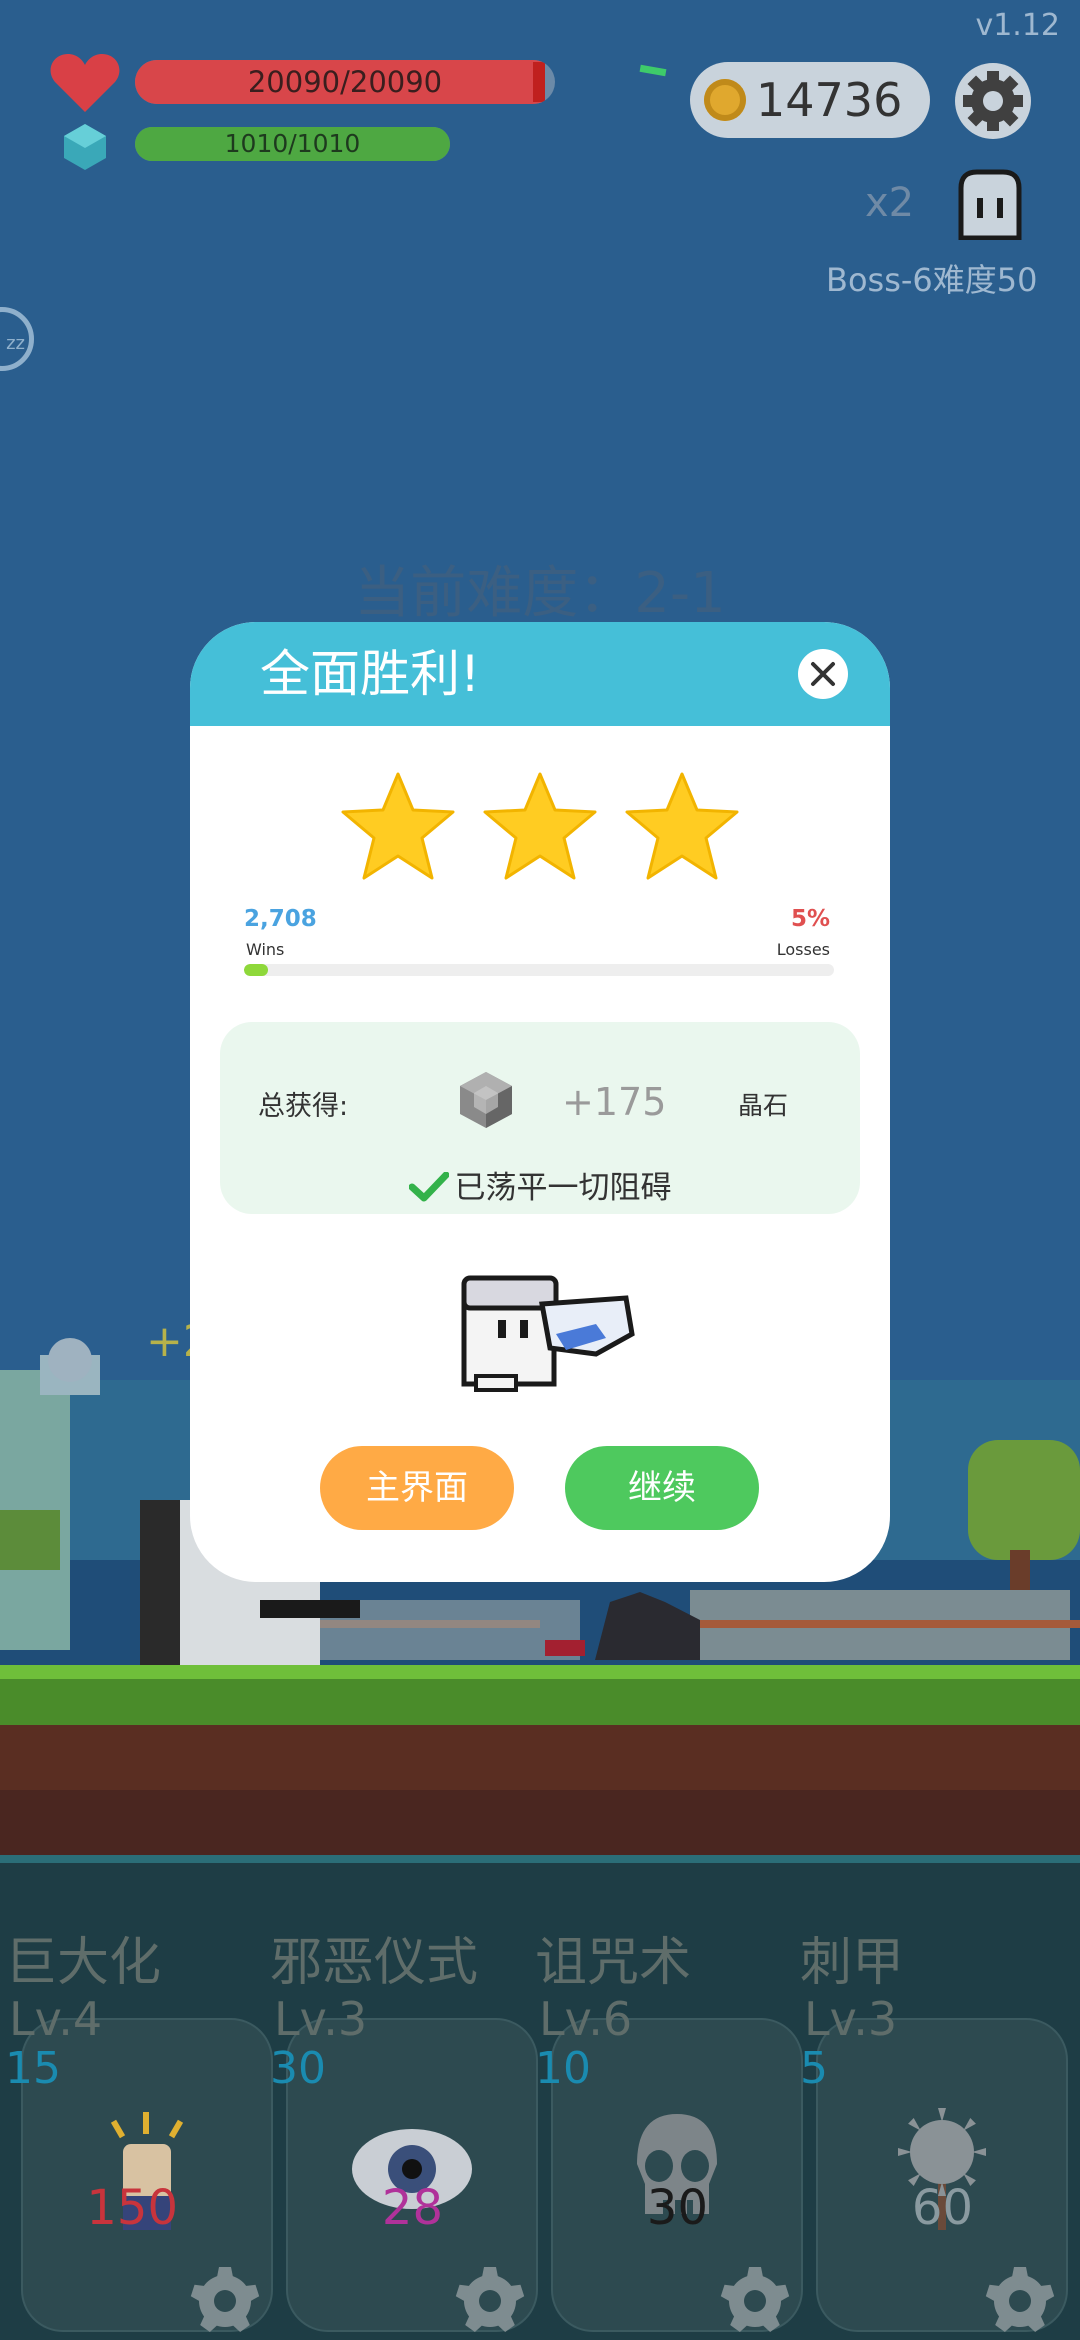 The height and width of the screenshot is (2340, 1080). Describe the element at coordinates (139, 2130) in the screenshot. I see `skill-slot-1: 巨大化 Lv.4 15 150` at that location.